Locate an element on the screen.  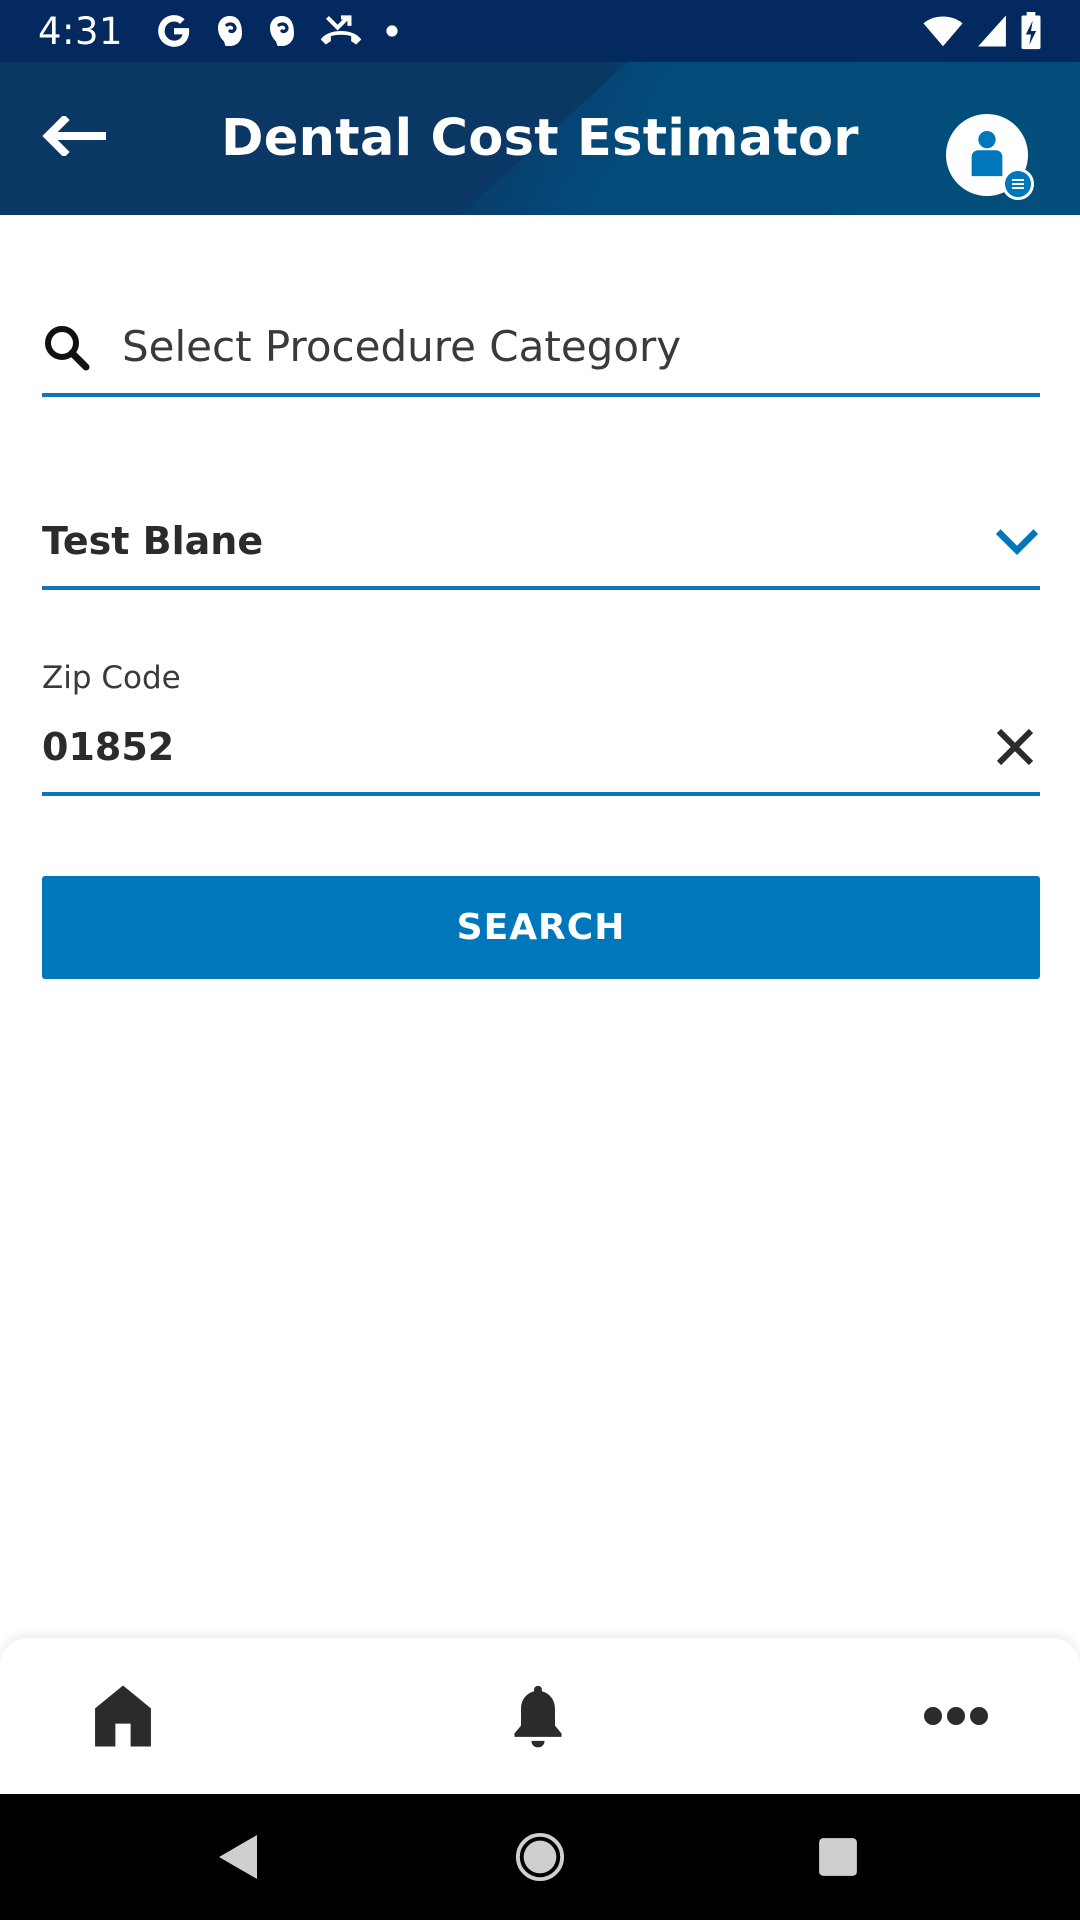
home-circle-icon is located at coordinates (540, 1857).